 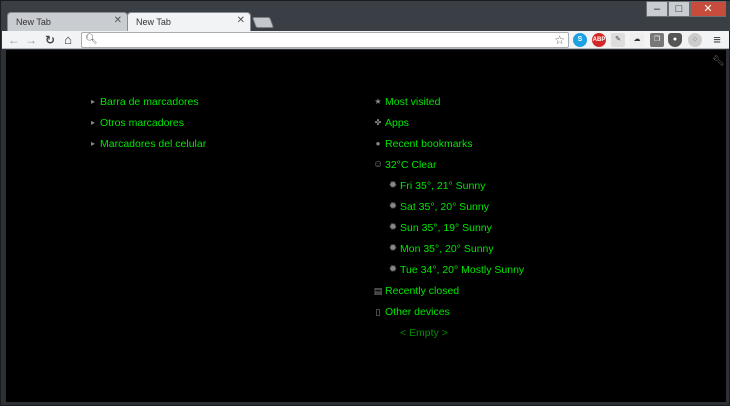 I want to click on skype-icon: S, so click(x=580, y=40).